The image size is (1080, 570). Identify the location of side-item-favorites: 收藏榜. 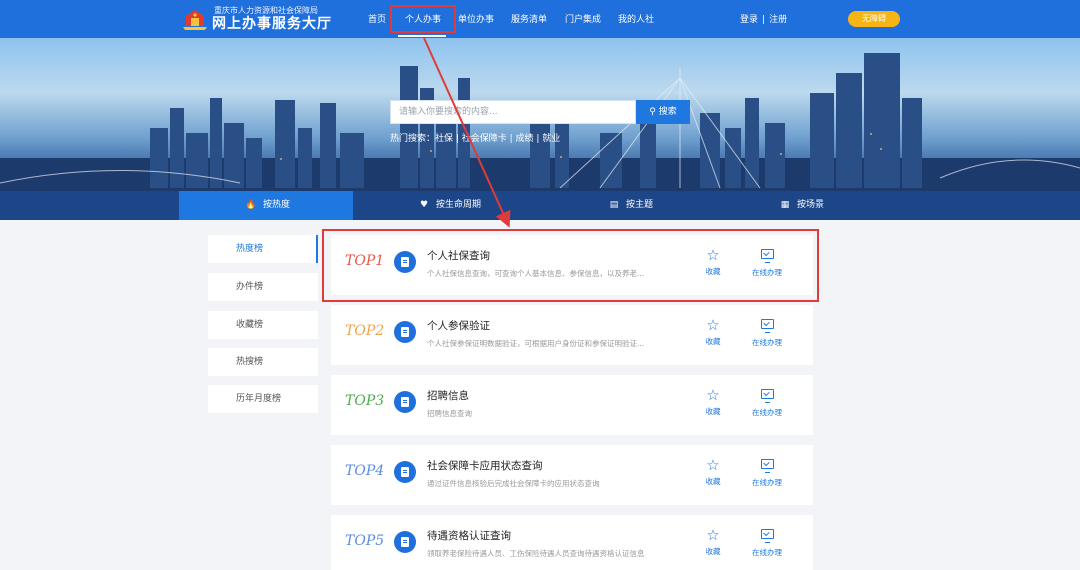
(263, 325).